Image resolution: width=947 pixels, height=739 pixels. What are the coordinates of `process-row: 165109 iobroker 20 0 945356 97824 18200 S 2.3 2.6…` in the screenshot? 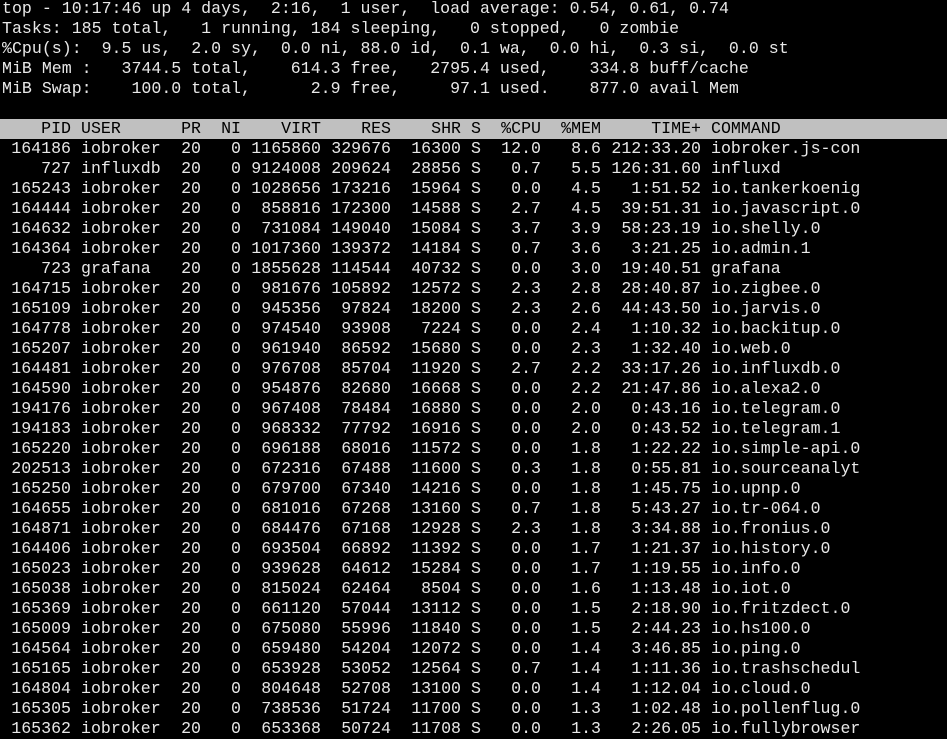 It's located at (473, 309).